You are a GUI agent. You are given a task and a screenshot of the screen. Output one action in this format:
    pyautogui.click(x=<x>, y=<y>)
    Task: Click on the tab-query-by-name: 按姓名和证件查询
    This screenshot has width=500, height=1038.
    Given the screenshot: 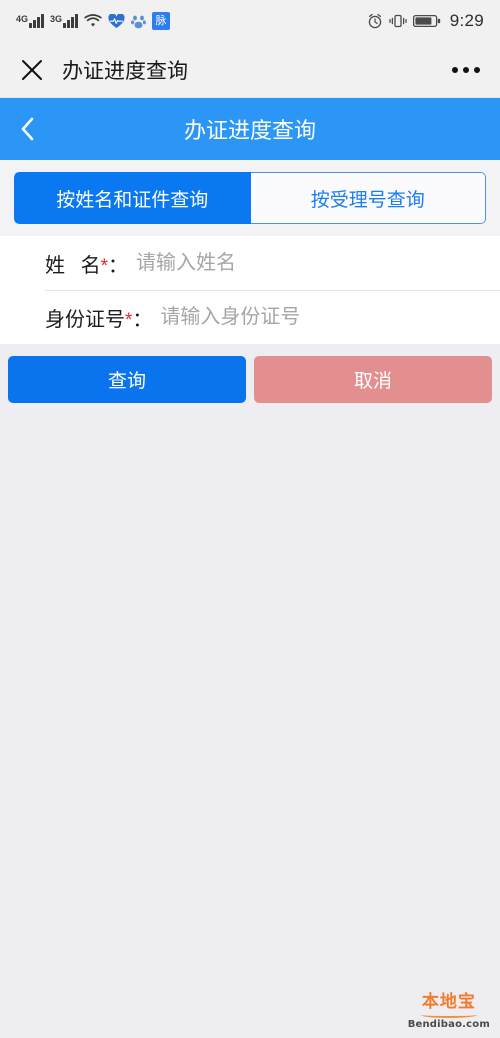 What is the action you would take?
    pyautogui.click(x=132, y=198)
    